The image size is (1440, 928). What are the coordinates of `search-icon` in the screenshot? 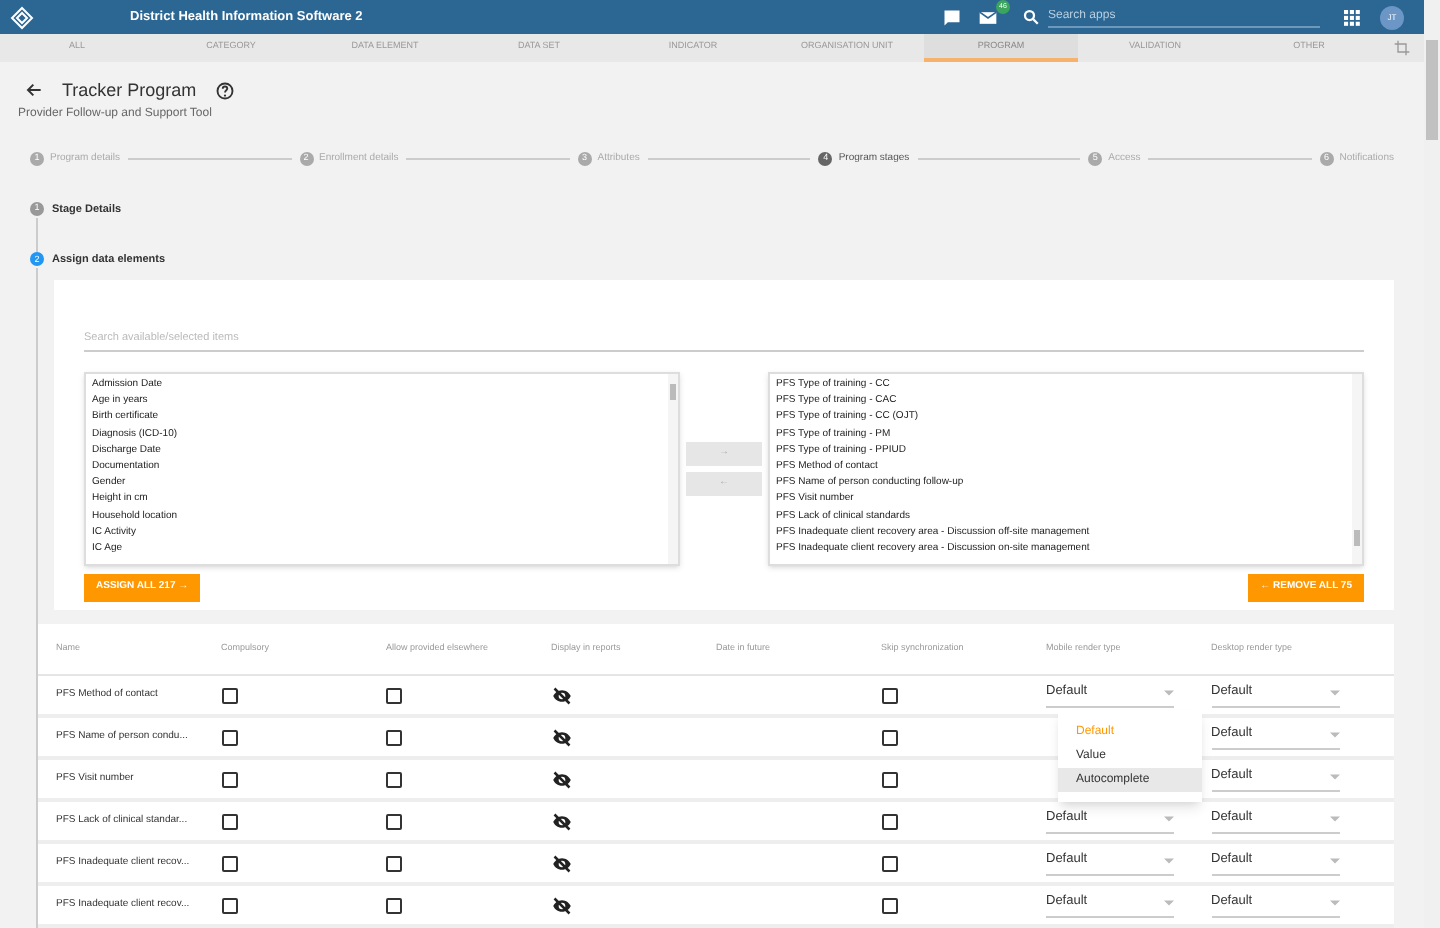 It's located at (1031, 17).